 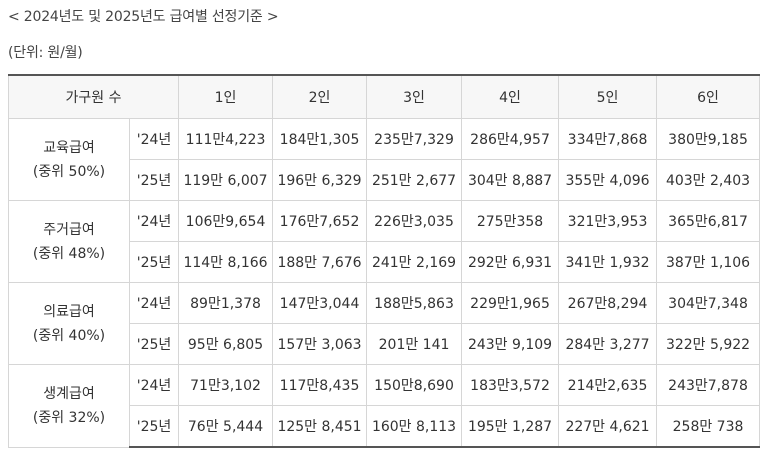 What do you see at coordinates (510, 385) in the screenshot?
I see `amount-cell: 183만3,572` at bounding box center [510, 385].